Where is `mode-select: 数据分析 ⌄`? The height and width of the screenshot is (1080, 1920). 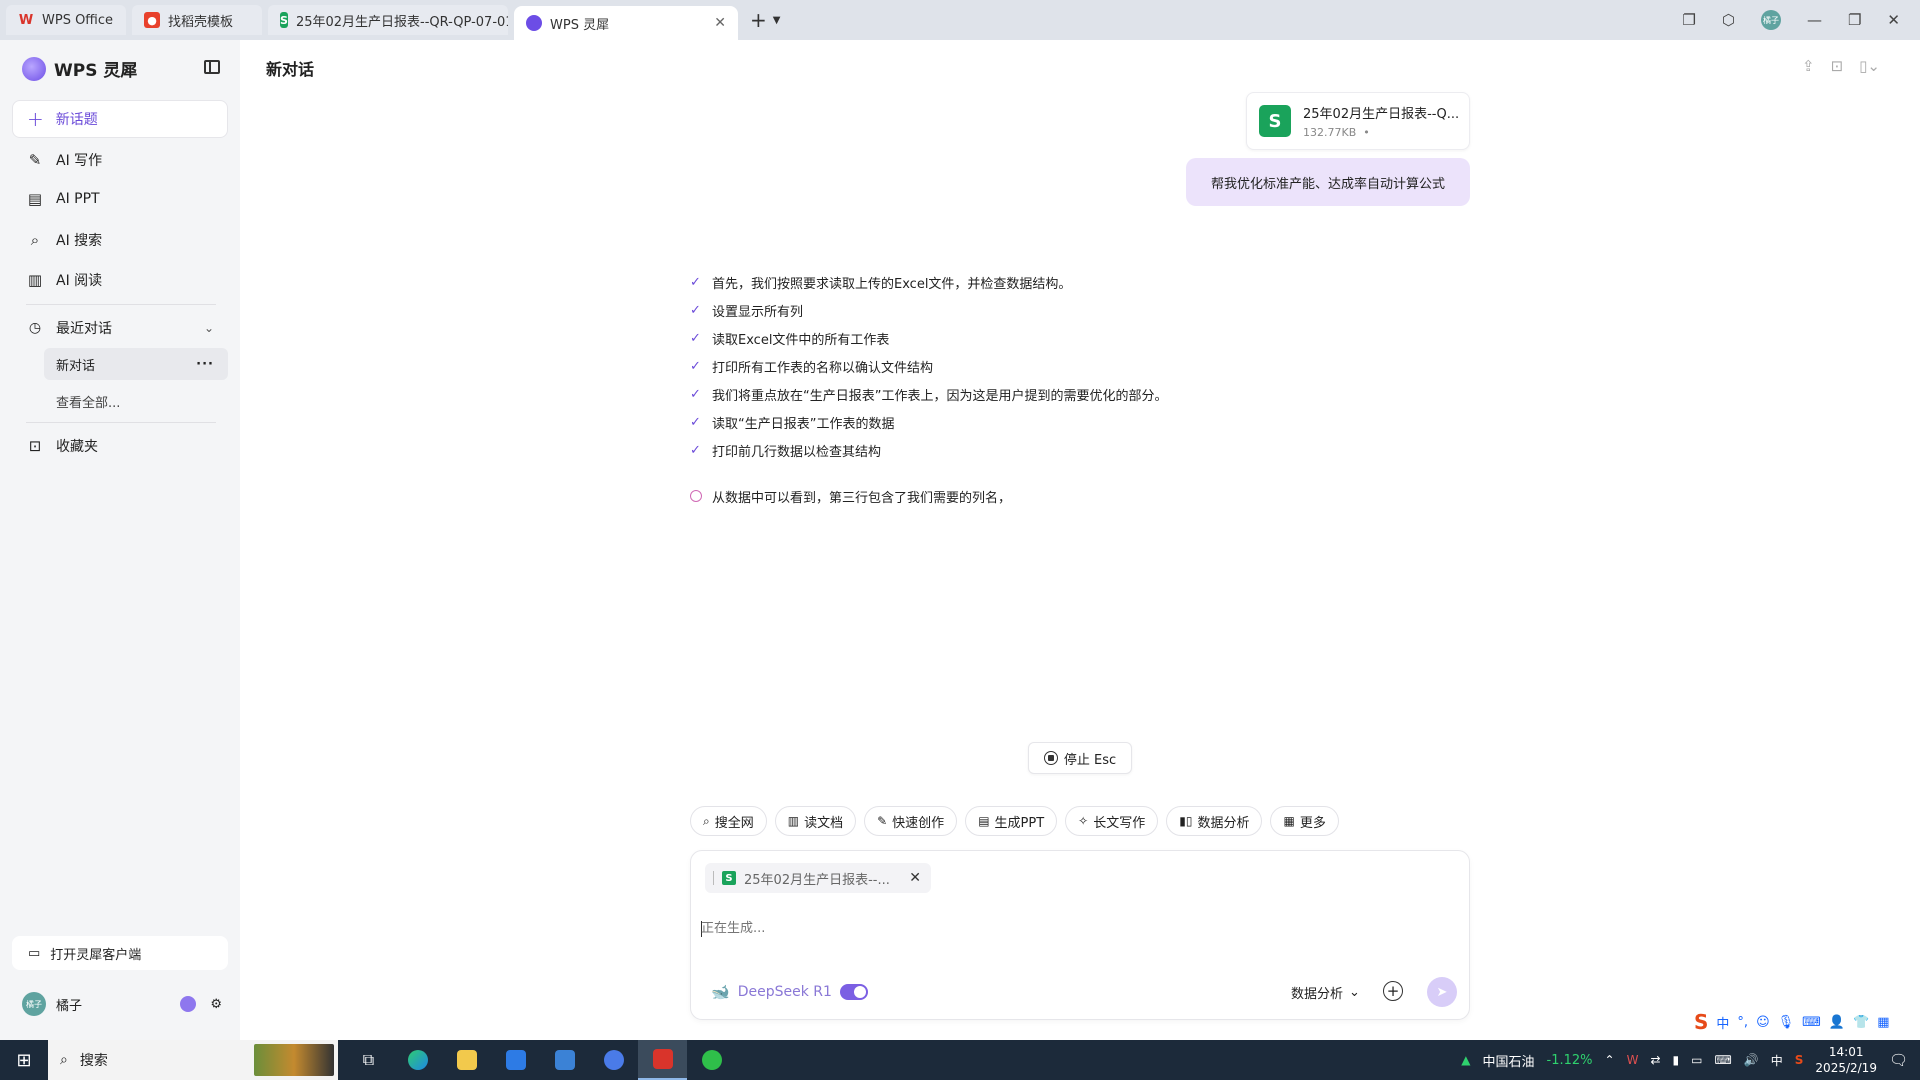
mode-select: 数据分析 ⌄ is located at coordinates (1325, 992).